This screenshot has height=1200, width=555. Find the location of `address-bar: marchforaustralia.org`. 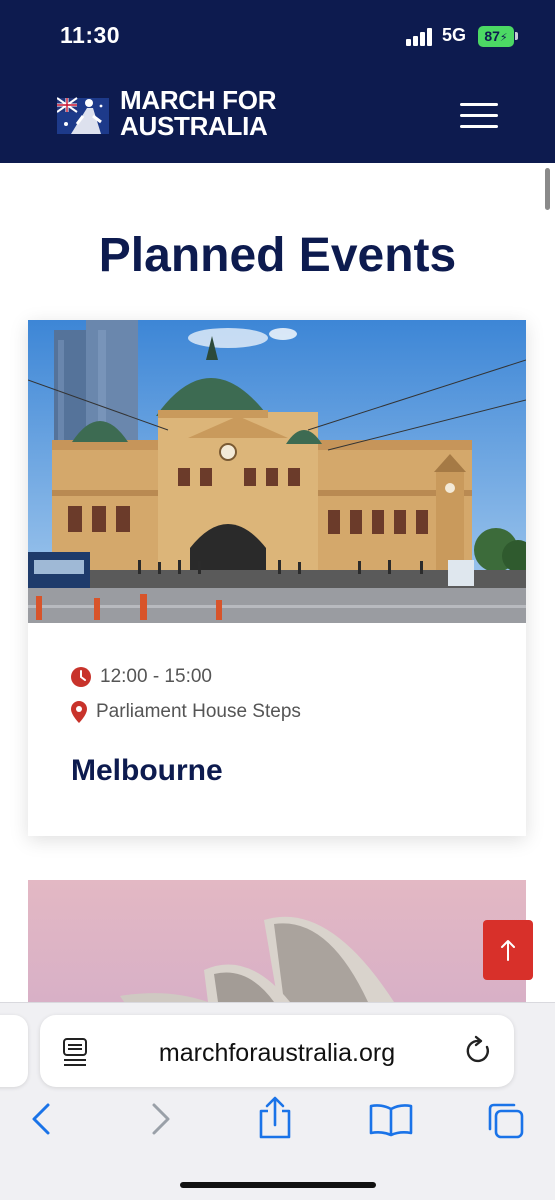

address-bar: marchforaustralia.org is located at coordinates (277, 1051).